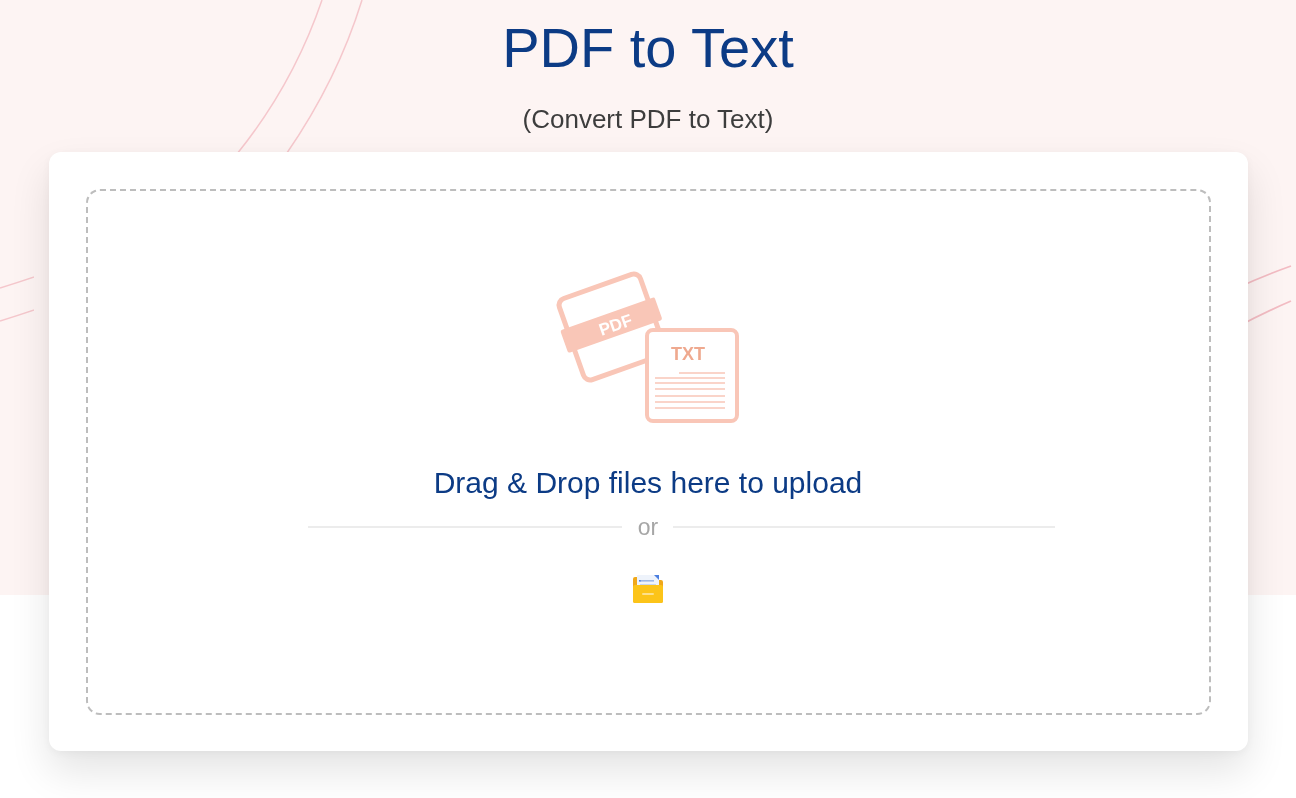 This screenshot has width=1296, height=798. I want to click on folder-icon, so click(648, 589).